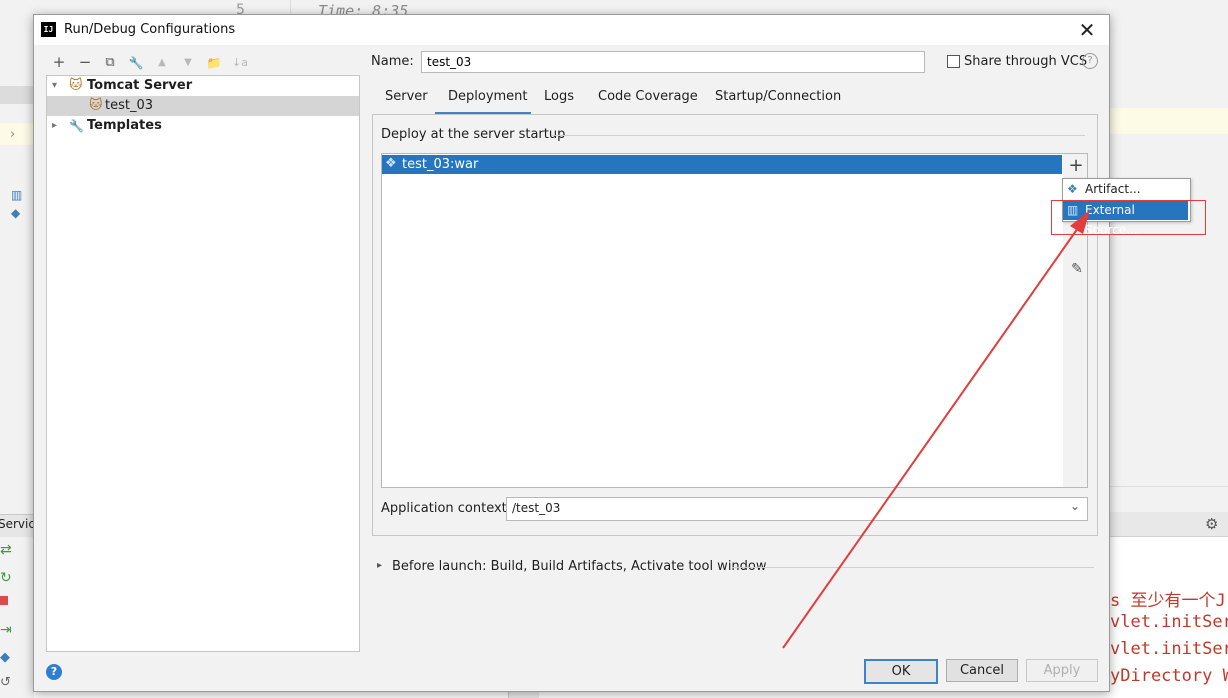  What do you see at coordinates (48, 29) in the screenshot?
I see `intellij-logo-icon: IJ` at bounding box center [48, 29].